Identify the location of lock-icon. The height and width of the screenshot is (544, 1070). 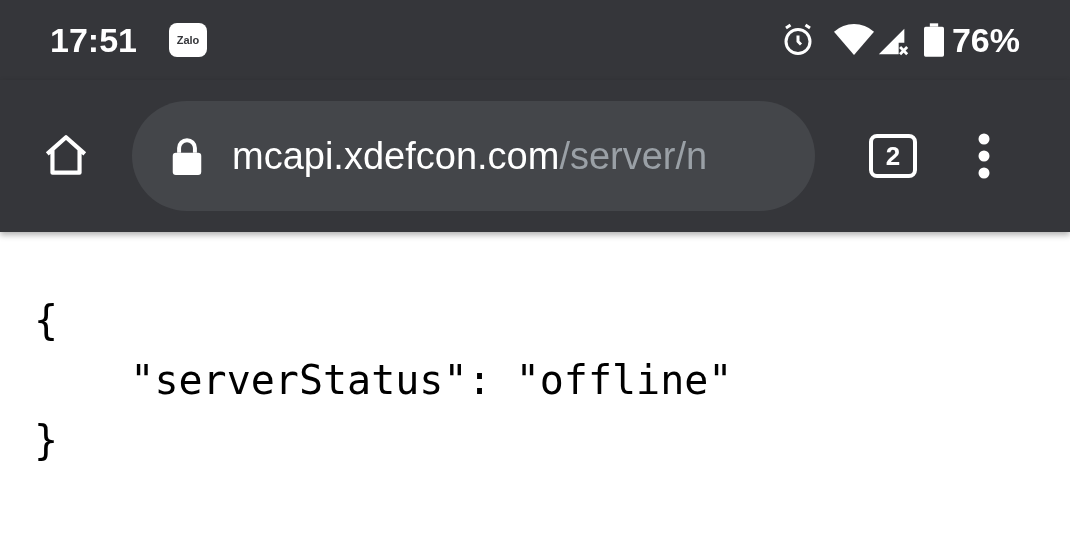
(187, 156).